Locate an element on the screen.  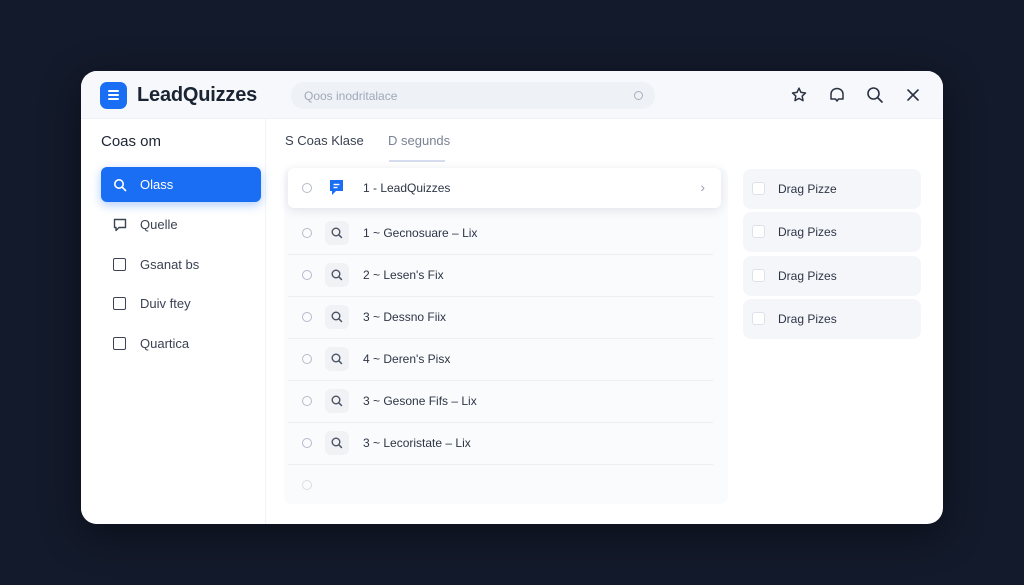
close-icon is located at coordinates (913, 95).